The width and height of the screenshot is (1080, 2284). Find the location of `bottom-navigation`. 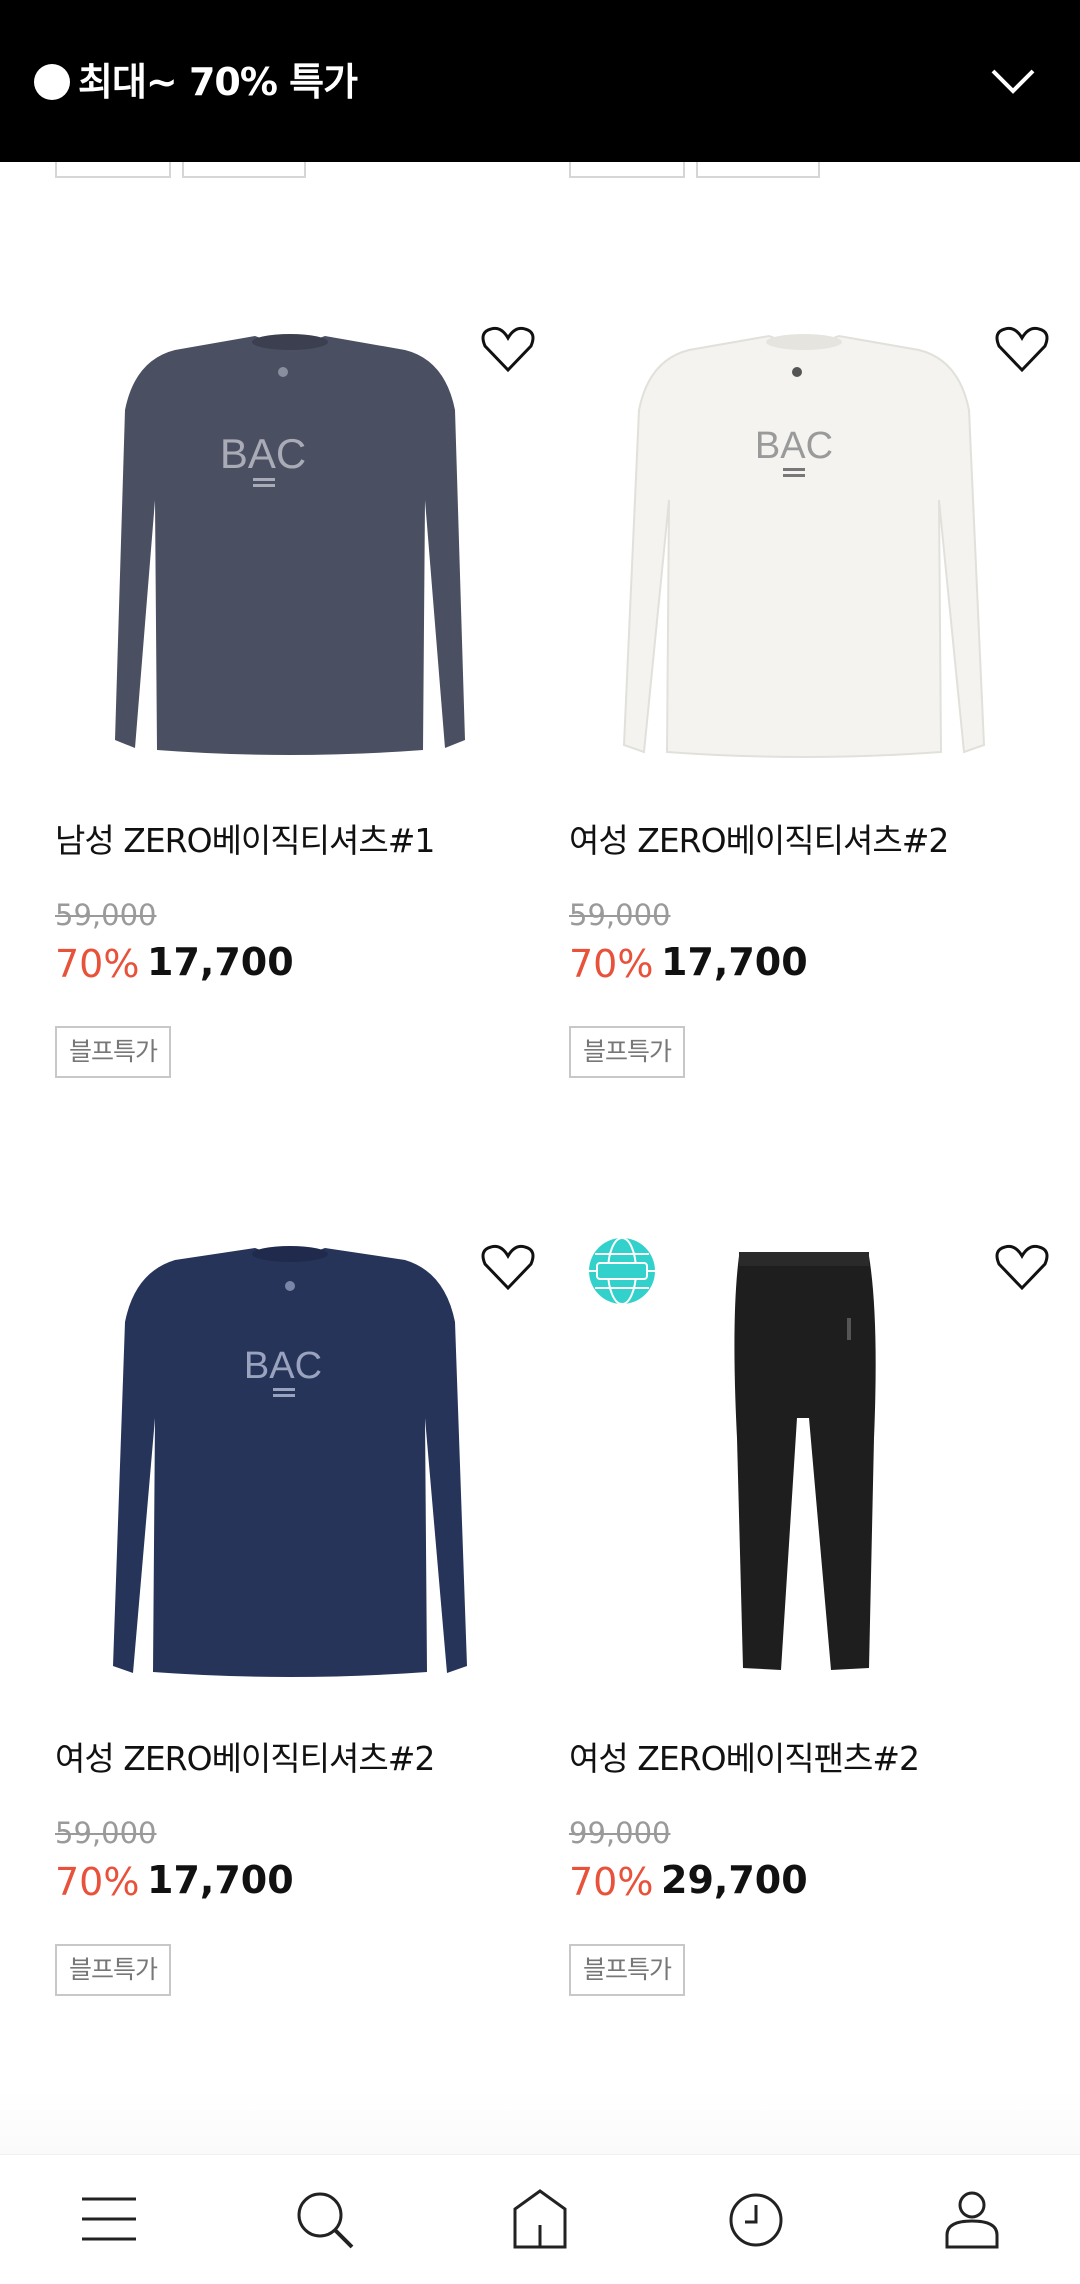

bottom-navigation is located at coordinates (540, 2219).